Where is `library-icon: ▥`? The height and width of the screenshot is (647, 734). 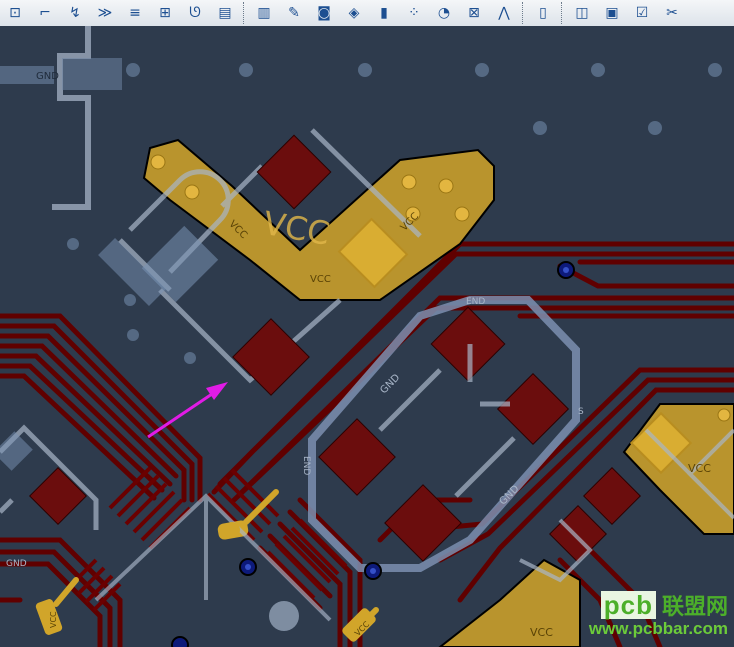 library-icon: ▥ is located at coordinates (264, 13).